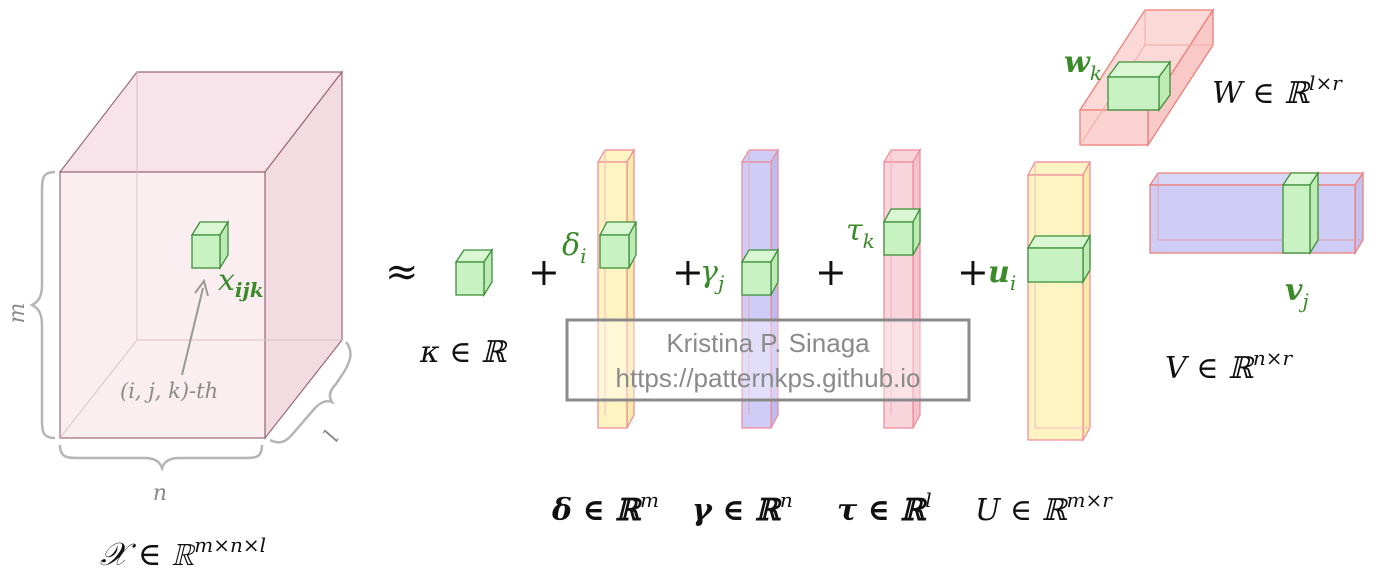 The image size is (1382, 580). Describe the element at coordinates (332, 436) in the screenshot. I see `dim-l-label: l` at that location.